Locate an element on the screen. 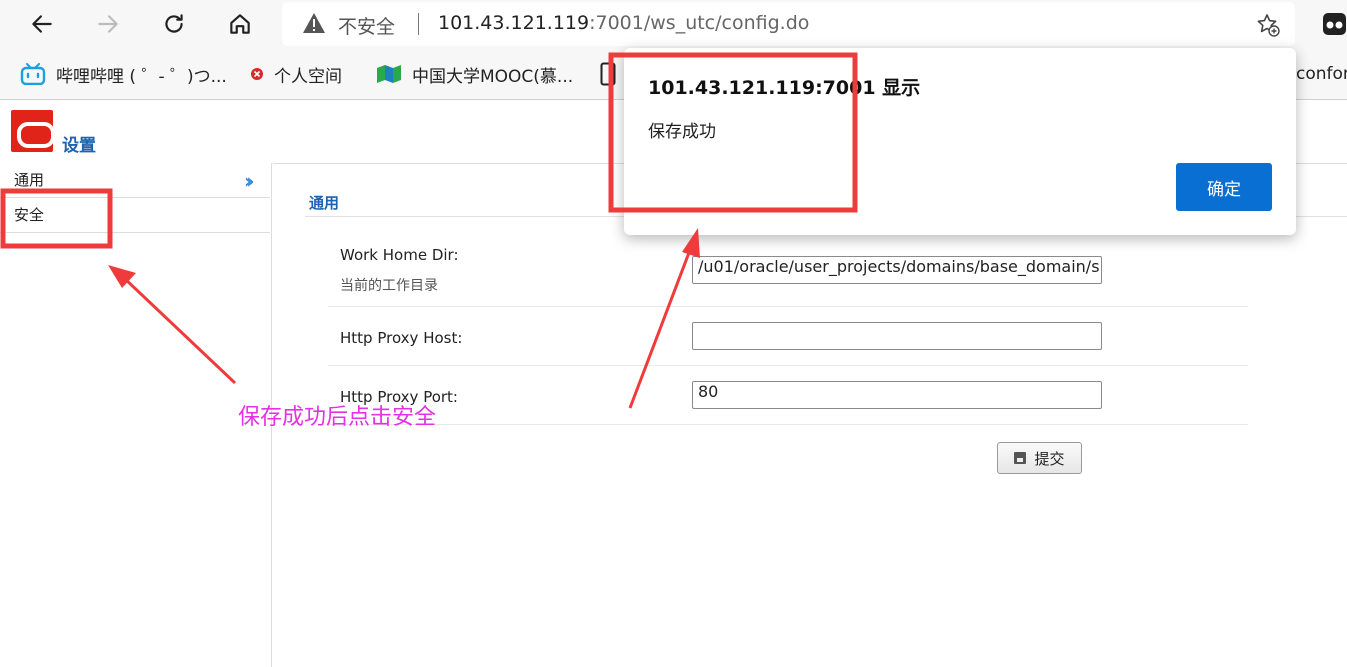 This screenshot has height=667, width=1347. insecure-label: 不安全 is located at coordinates (366, 25).